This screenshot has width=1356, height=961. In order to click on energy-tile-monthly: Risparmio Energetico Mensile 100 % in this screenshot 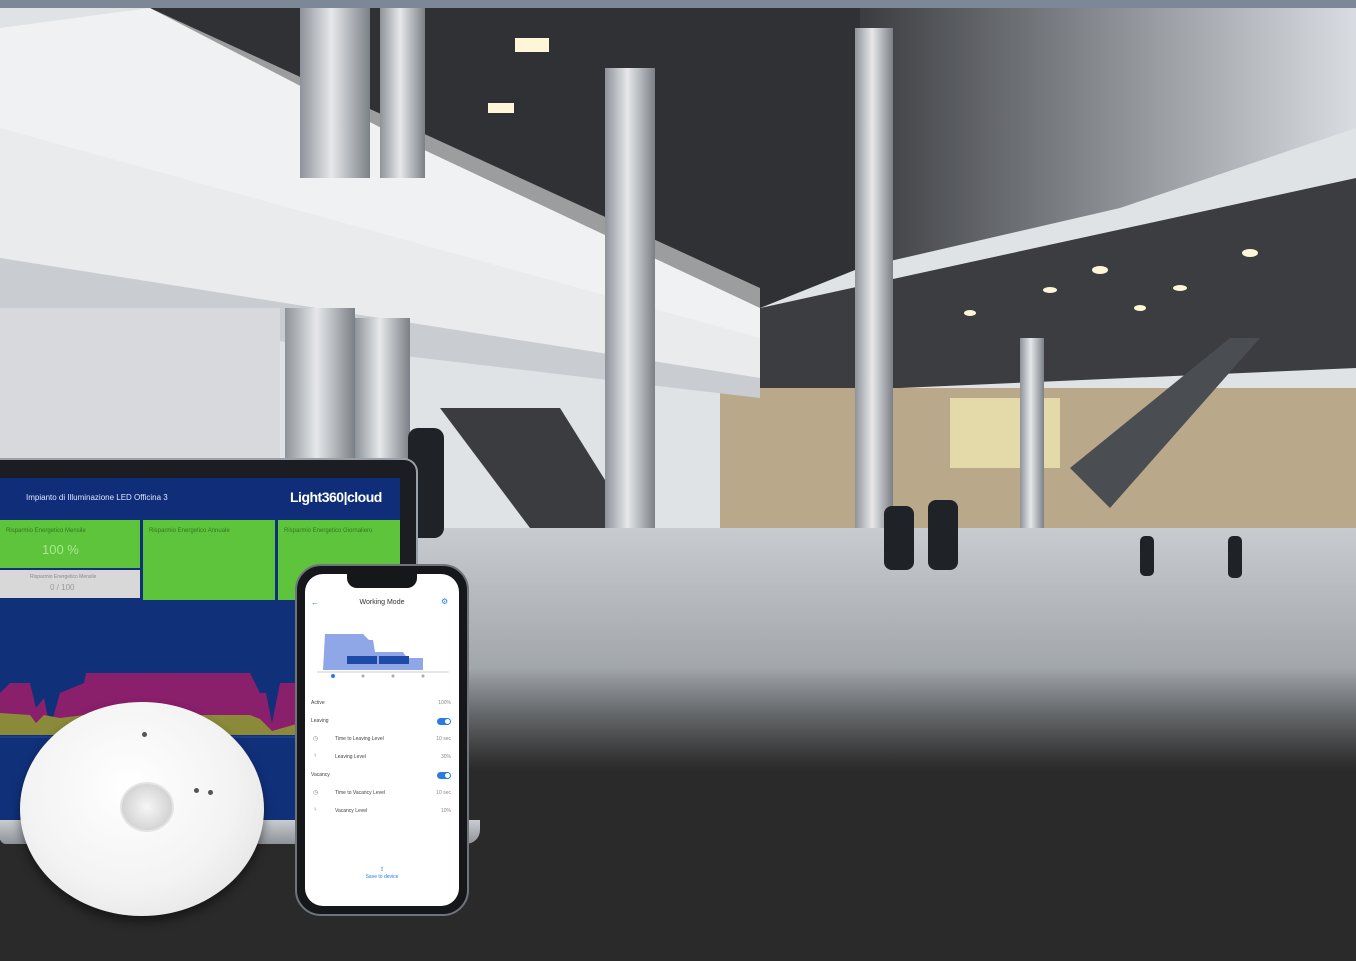, I will do `click(70, 544)`.